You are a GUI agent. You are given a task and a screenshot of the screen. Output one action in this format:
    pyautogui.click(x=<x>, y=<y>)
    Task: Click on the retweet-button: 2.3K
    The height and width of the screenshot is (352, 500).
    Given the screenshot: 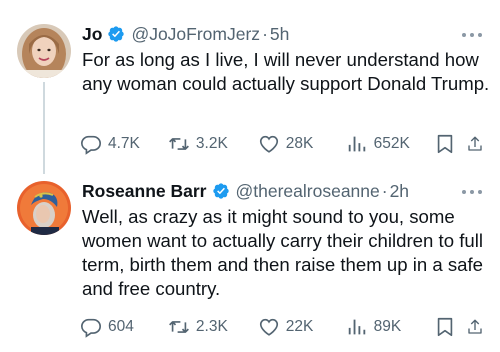 What is the action you would take?
    pyautogui.click(x=213, y=327)
    